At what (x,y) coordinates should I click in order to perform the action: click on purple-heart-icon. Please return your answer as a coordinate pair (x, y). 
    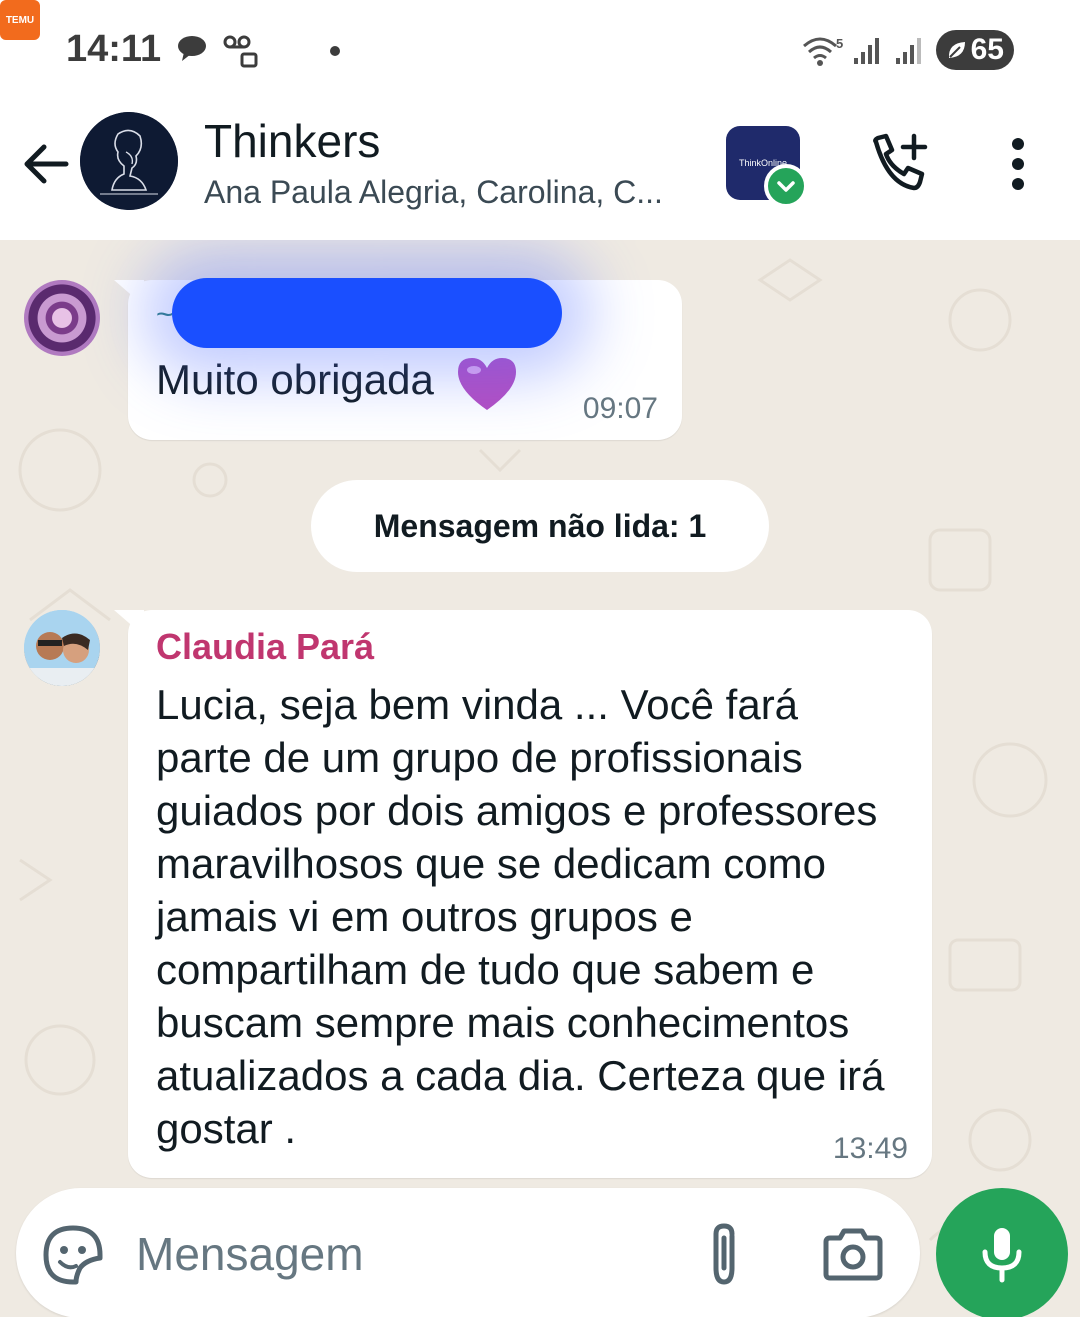
    Looking at the image, I should click on (486, 384).